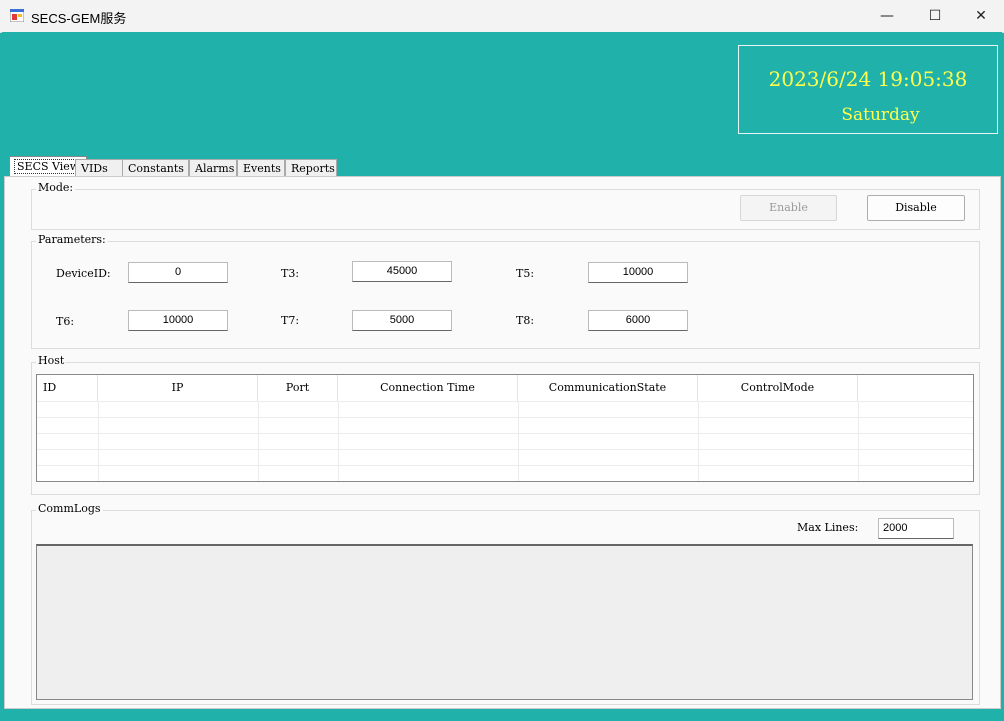 This screenshot has width=1004, height=721. I want to click on enable-button: Enable, so click(788, 208).